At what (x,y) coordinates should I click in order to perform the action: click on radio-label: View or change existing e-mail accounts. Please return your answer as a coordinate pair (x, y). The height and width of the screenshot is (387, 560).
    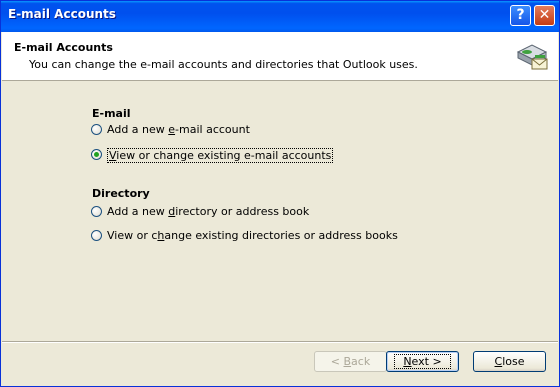
    Looking at the image, I should click on (220, 155).